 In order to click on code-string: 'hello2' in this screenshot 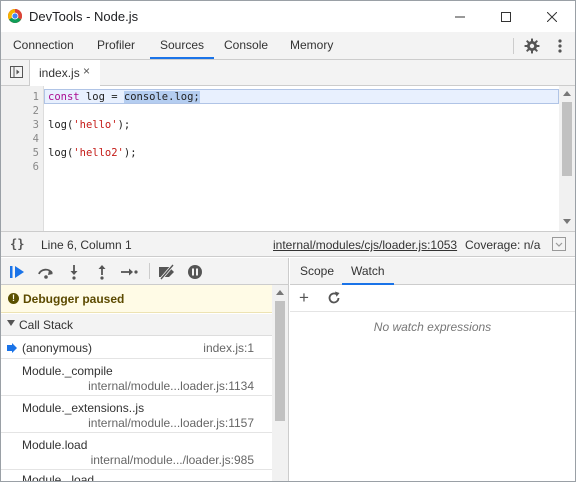, I will do `click(98, 153)`.